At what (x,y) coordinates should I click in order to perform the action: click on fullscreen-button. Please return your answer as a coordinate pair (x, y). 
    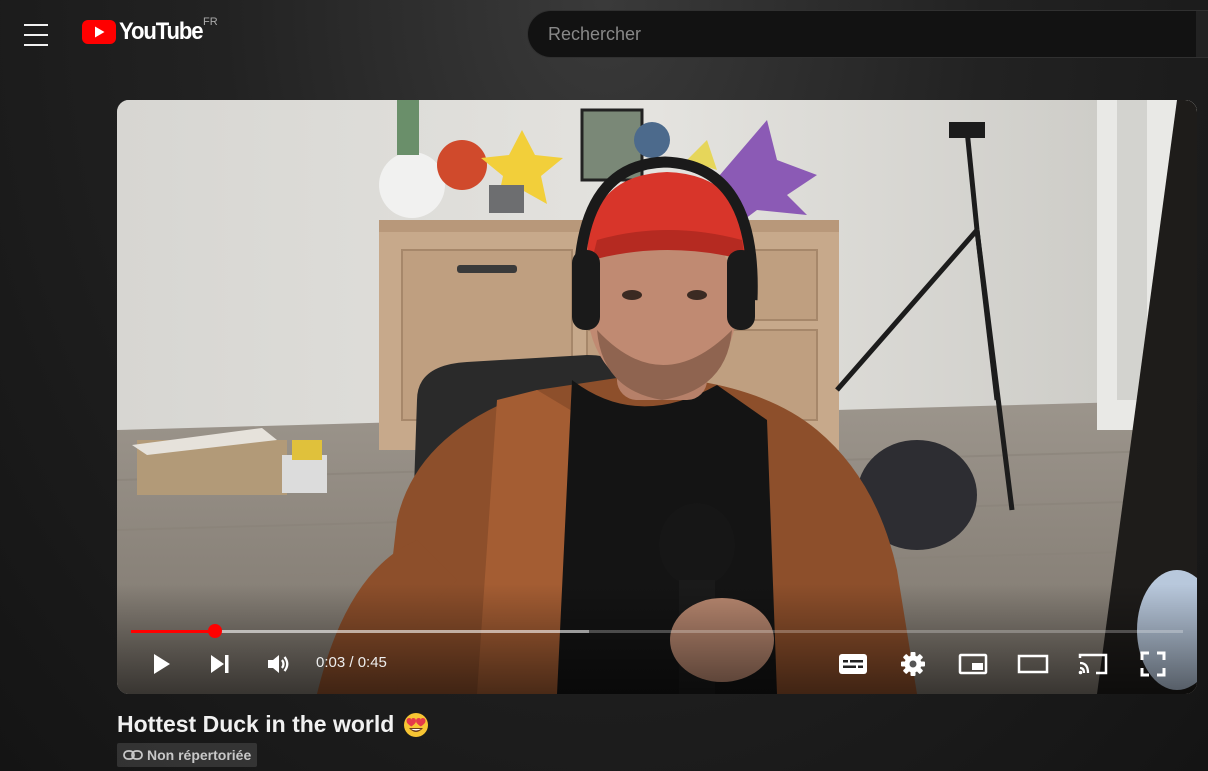
    Looking at the image, I should click on (1153, 664).